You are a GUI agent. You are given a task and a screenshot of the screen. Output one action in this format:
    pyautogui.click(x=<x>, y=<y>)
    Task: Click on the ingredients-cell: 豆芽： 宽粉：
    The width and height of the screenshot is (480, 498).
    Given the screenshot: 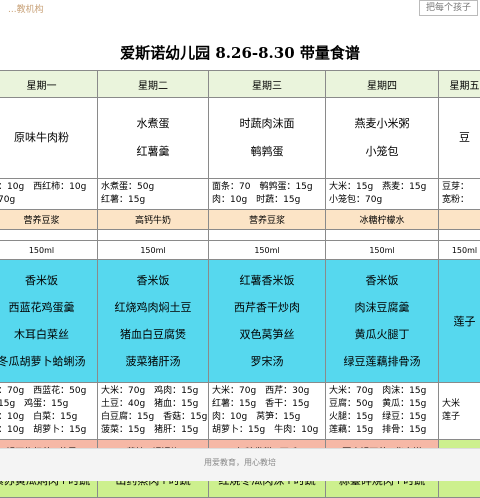 What is the action you would take?
    pyautogui.click(x=459, y=194)
    